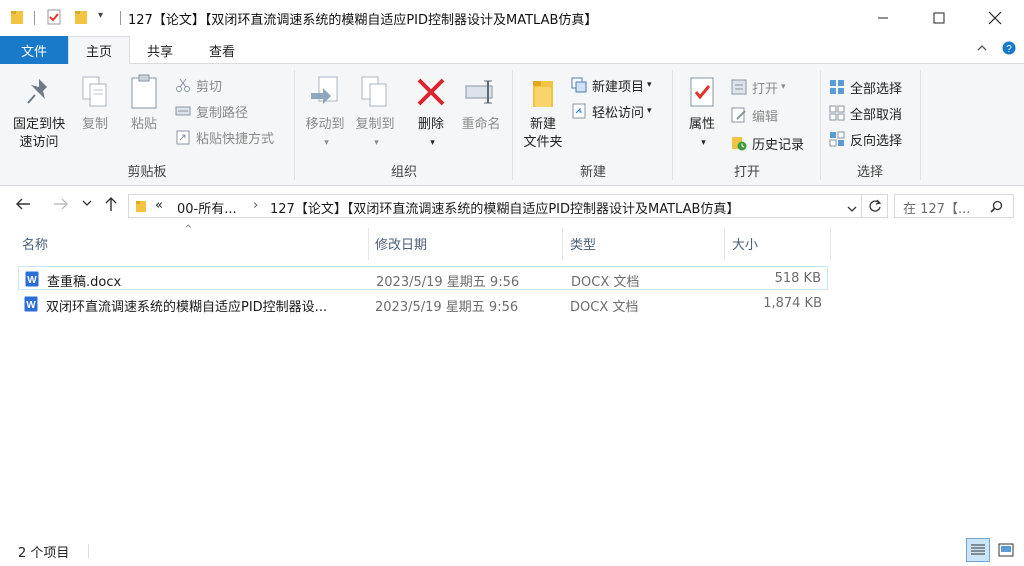 Image resolution: width=1024 pixels, height=566 pixels. I want to click on copy-to-caret-icon: ▾, so click(376, 143).